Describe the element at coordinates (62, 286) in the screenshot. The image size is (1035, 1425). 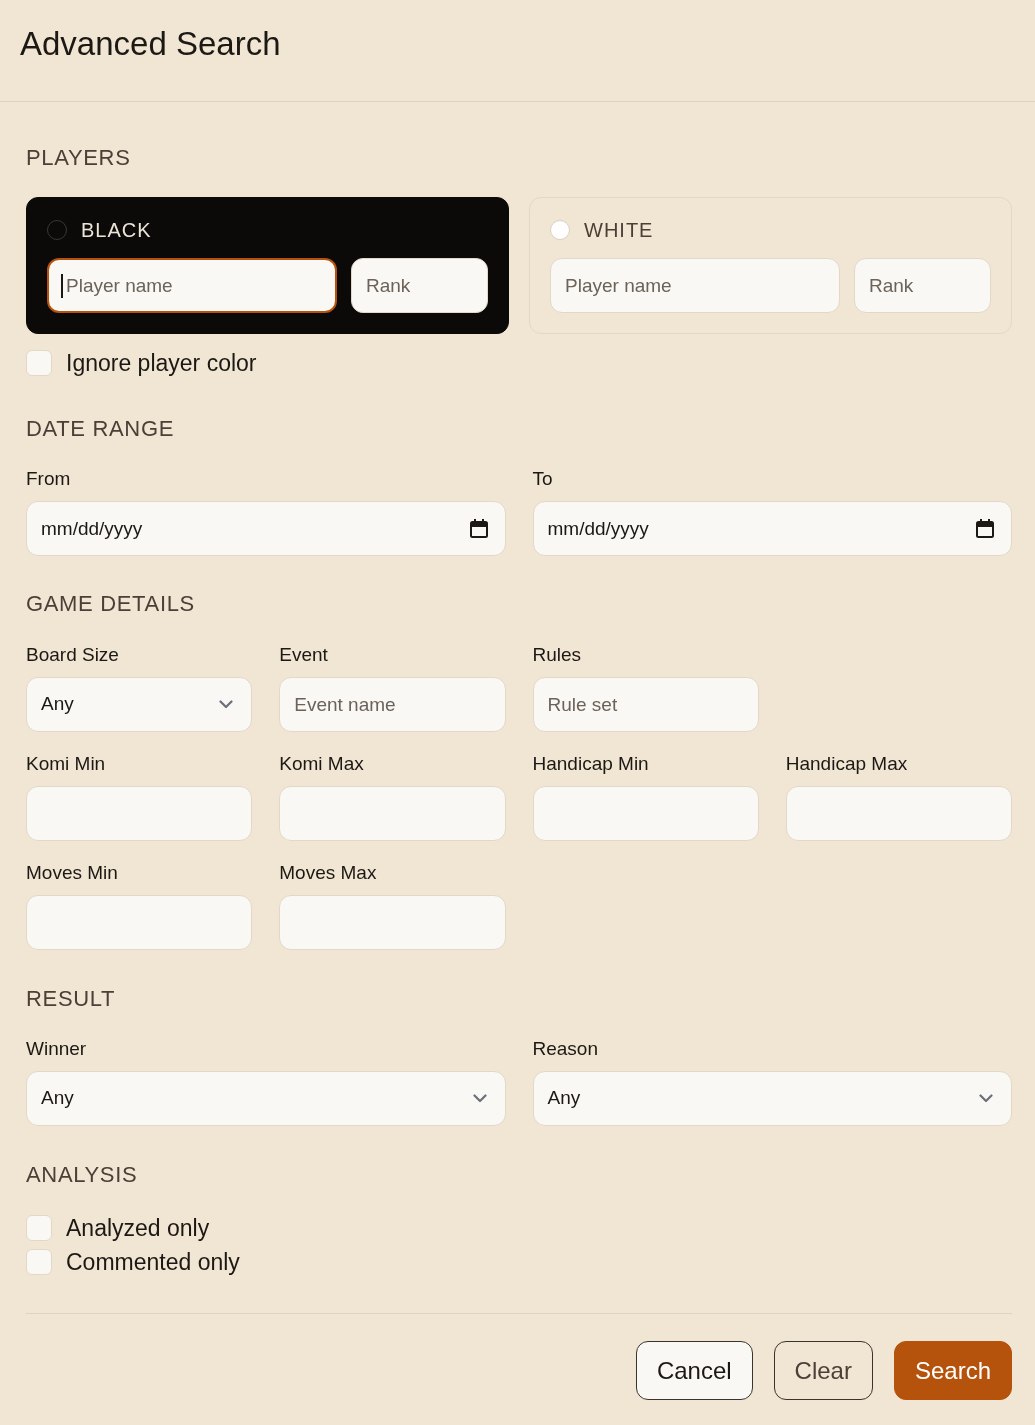
I see `text-cursor-icon` at that location.